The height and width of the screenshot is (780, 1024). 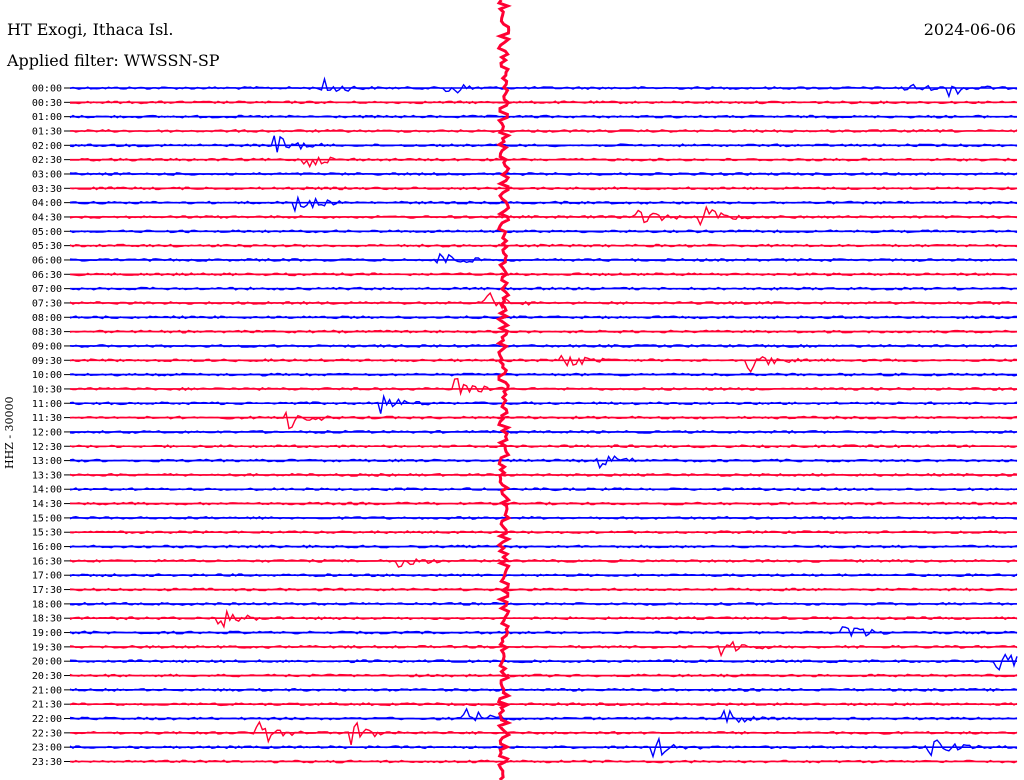 I want to click on row-time-label: 16:30, so click(x=47, y=561).